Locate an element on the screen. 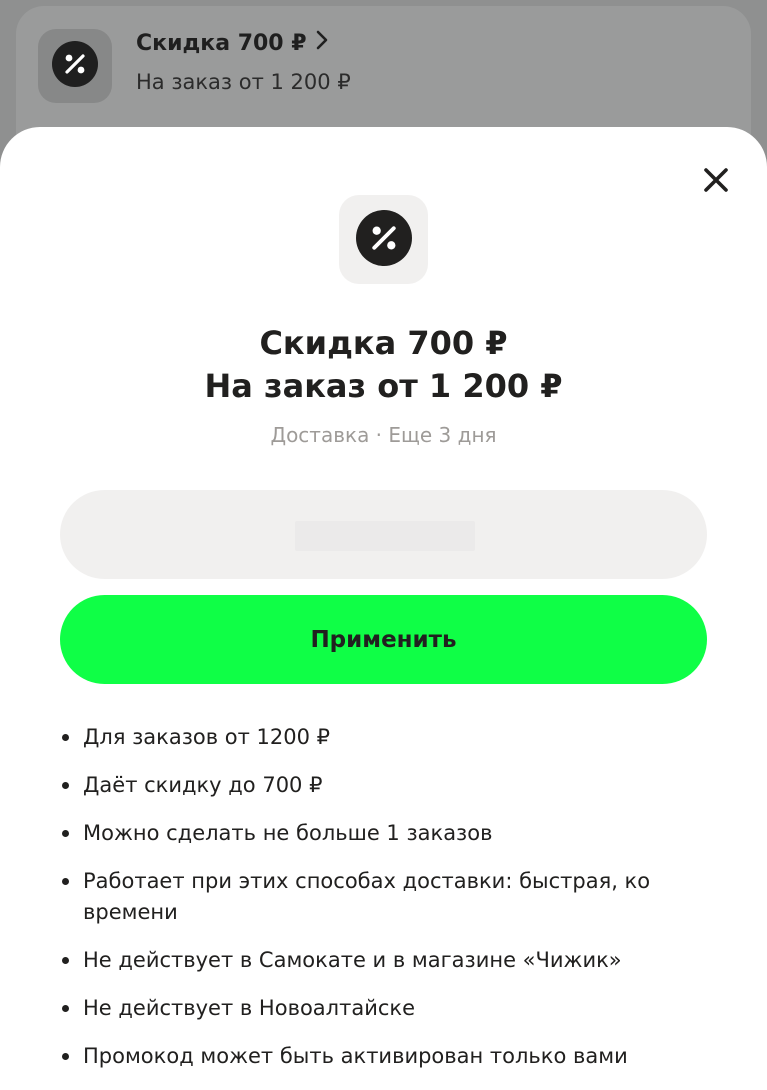  promo-code-field is located at coordinates (385, 535).